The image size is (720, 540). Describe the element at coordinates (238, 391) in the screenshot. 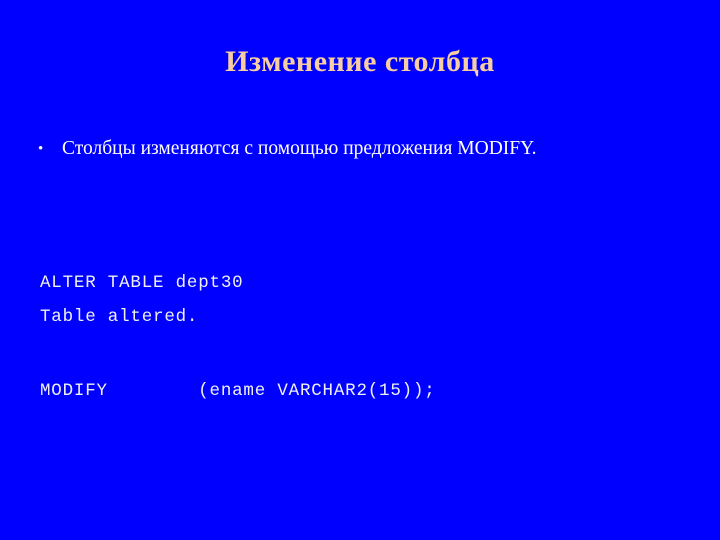

I see `code-line-modify: MODIFY (ename VARCHAR2(15));` at that location.